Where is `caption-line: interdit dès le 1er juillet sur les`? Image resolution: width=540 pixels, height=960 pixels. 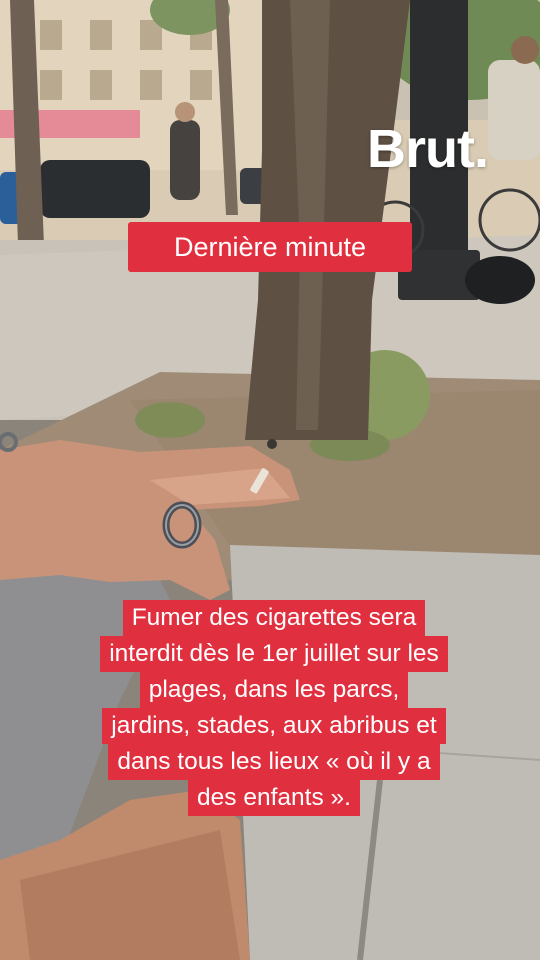 caption-line: interdit dès le 1er juillet sur les is located at coordinates (274, 654).